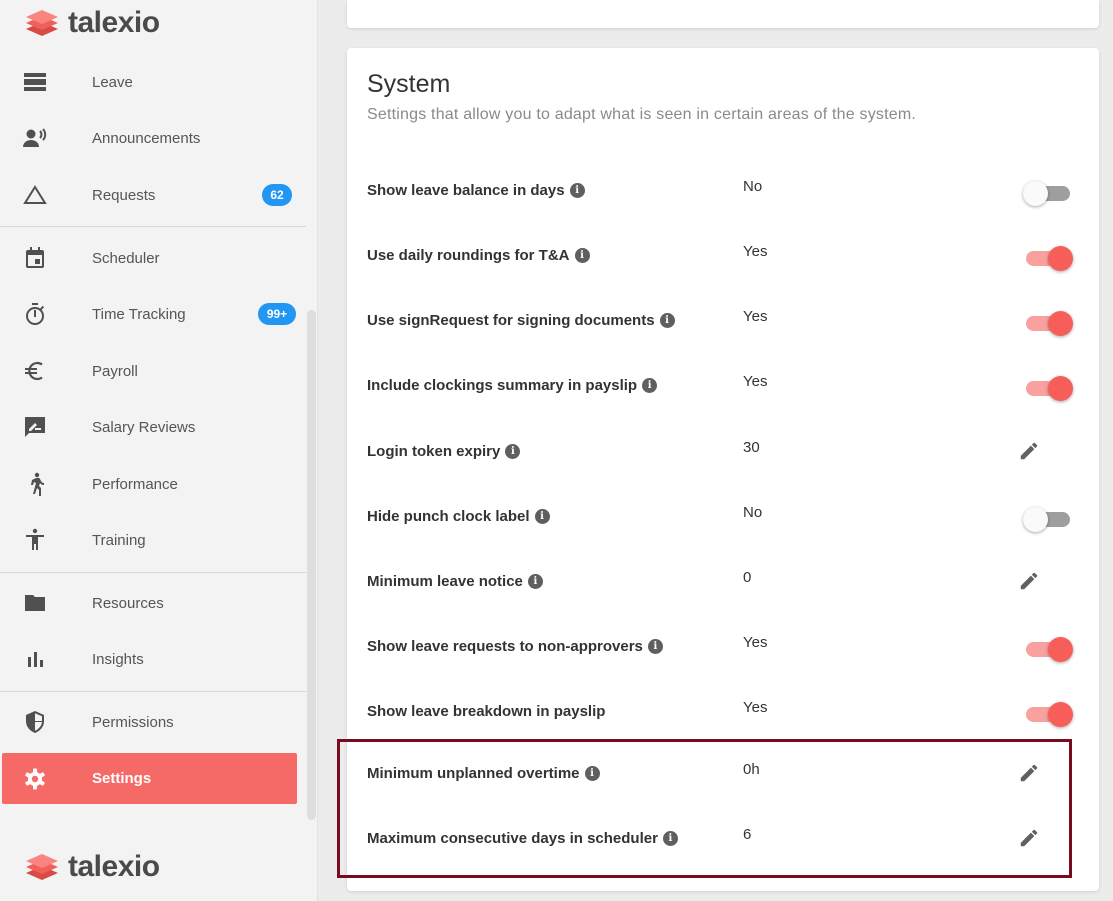  Describe the element at coordinates (444, 451) in the screenshot. I see `setting-name: Login token expiry i` at that location.